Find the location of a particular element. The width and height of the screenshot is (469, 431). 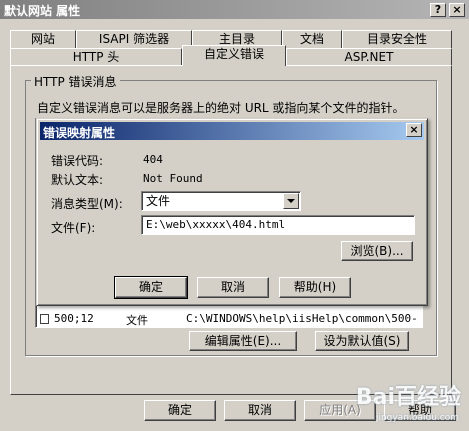

dialog-title-bar: 错误映射属性 × is located at coordinates (232, 131).